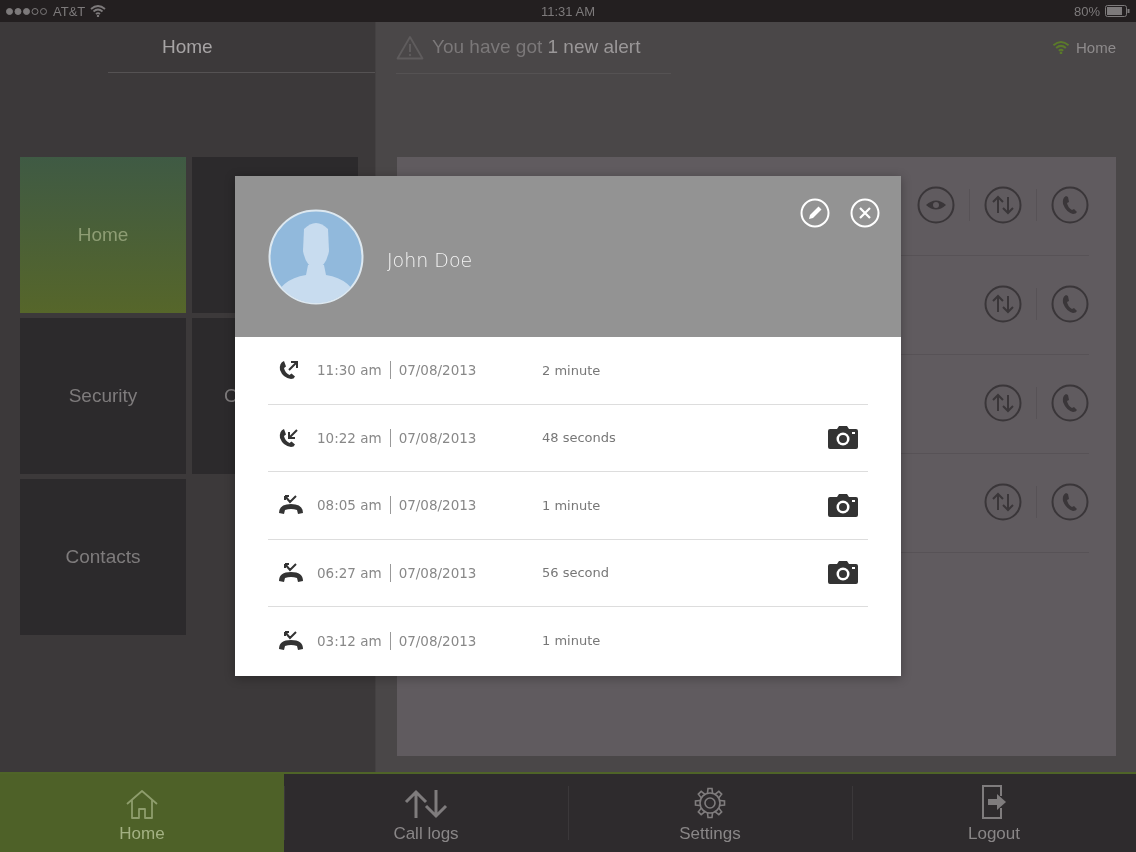 The height and width of the screenshot is (852, 1136). Describe the element at coordinates (579, 438) in the screenshot. I see `call-duration: 48 seconds` at that location.